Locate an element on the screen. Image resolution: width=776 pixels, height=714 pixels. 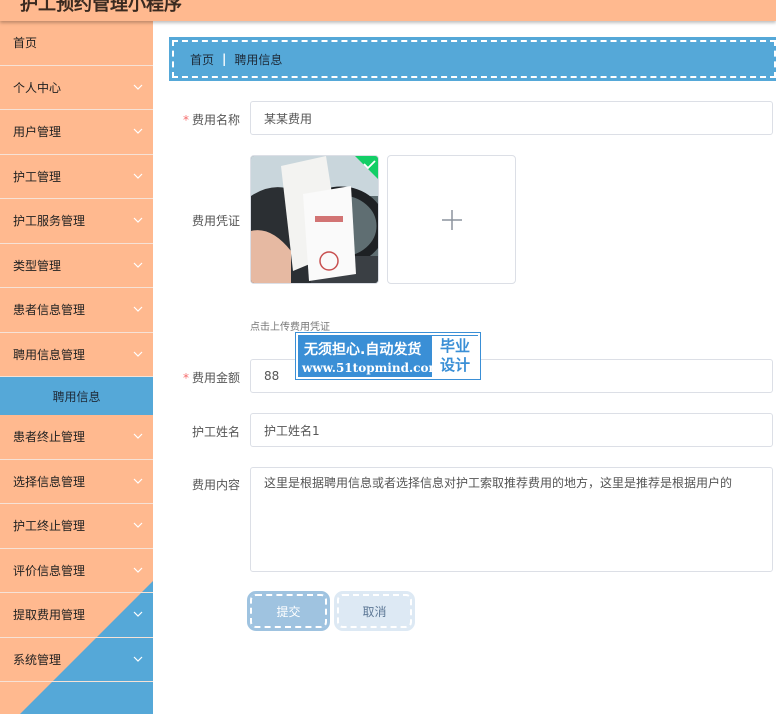
submit-button: 提交 is located at coordinates (288, 611).